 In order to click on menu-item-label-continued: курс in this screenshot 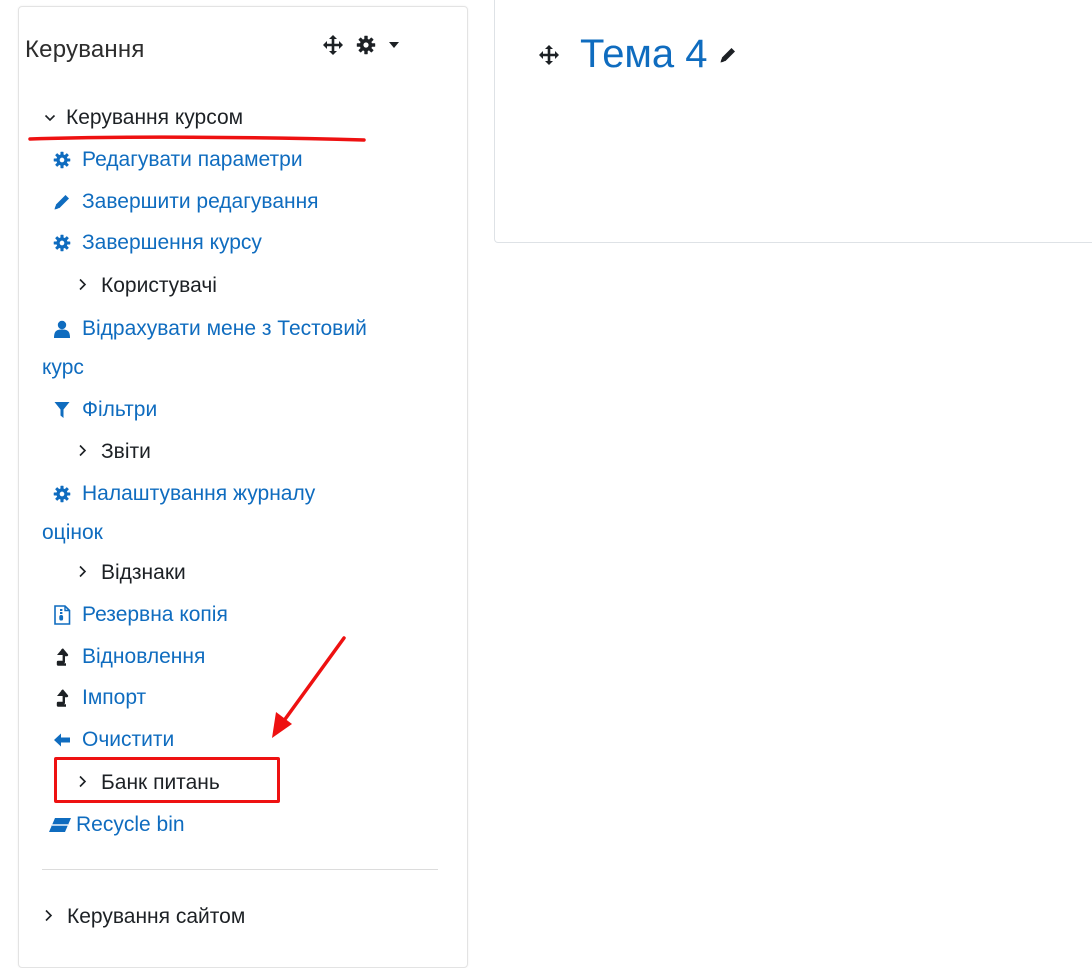, I will do `click(63, 367)`.